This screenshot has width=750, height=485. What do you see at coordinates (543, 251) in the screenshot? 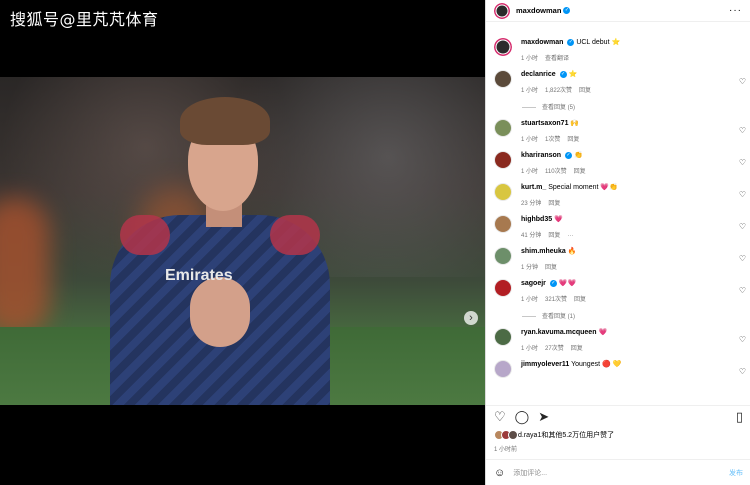
I see `comment-username: shim.mheuka` at bounding box center [543, 251].